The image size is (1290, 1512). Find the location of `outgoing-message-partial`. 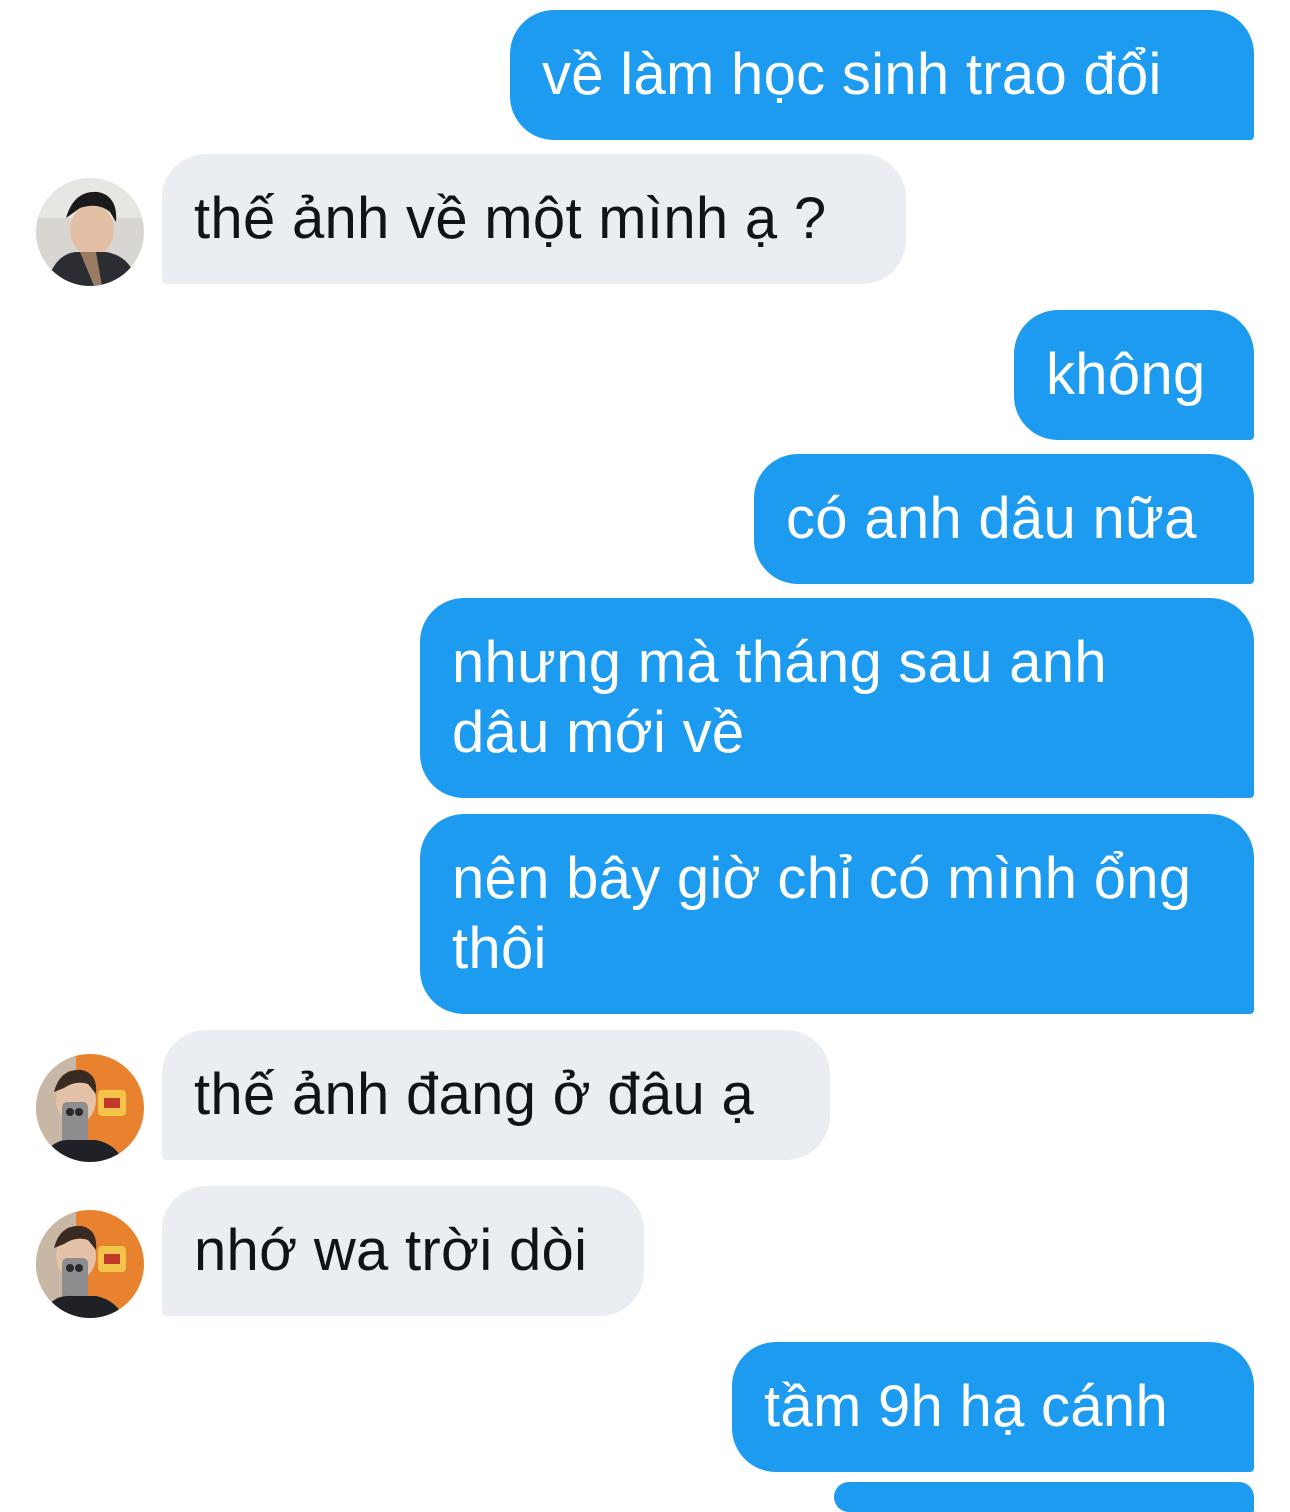

outgoing-message-partial is located at coordinates (1044, 1497).